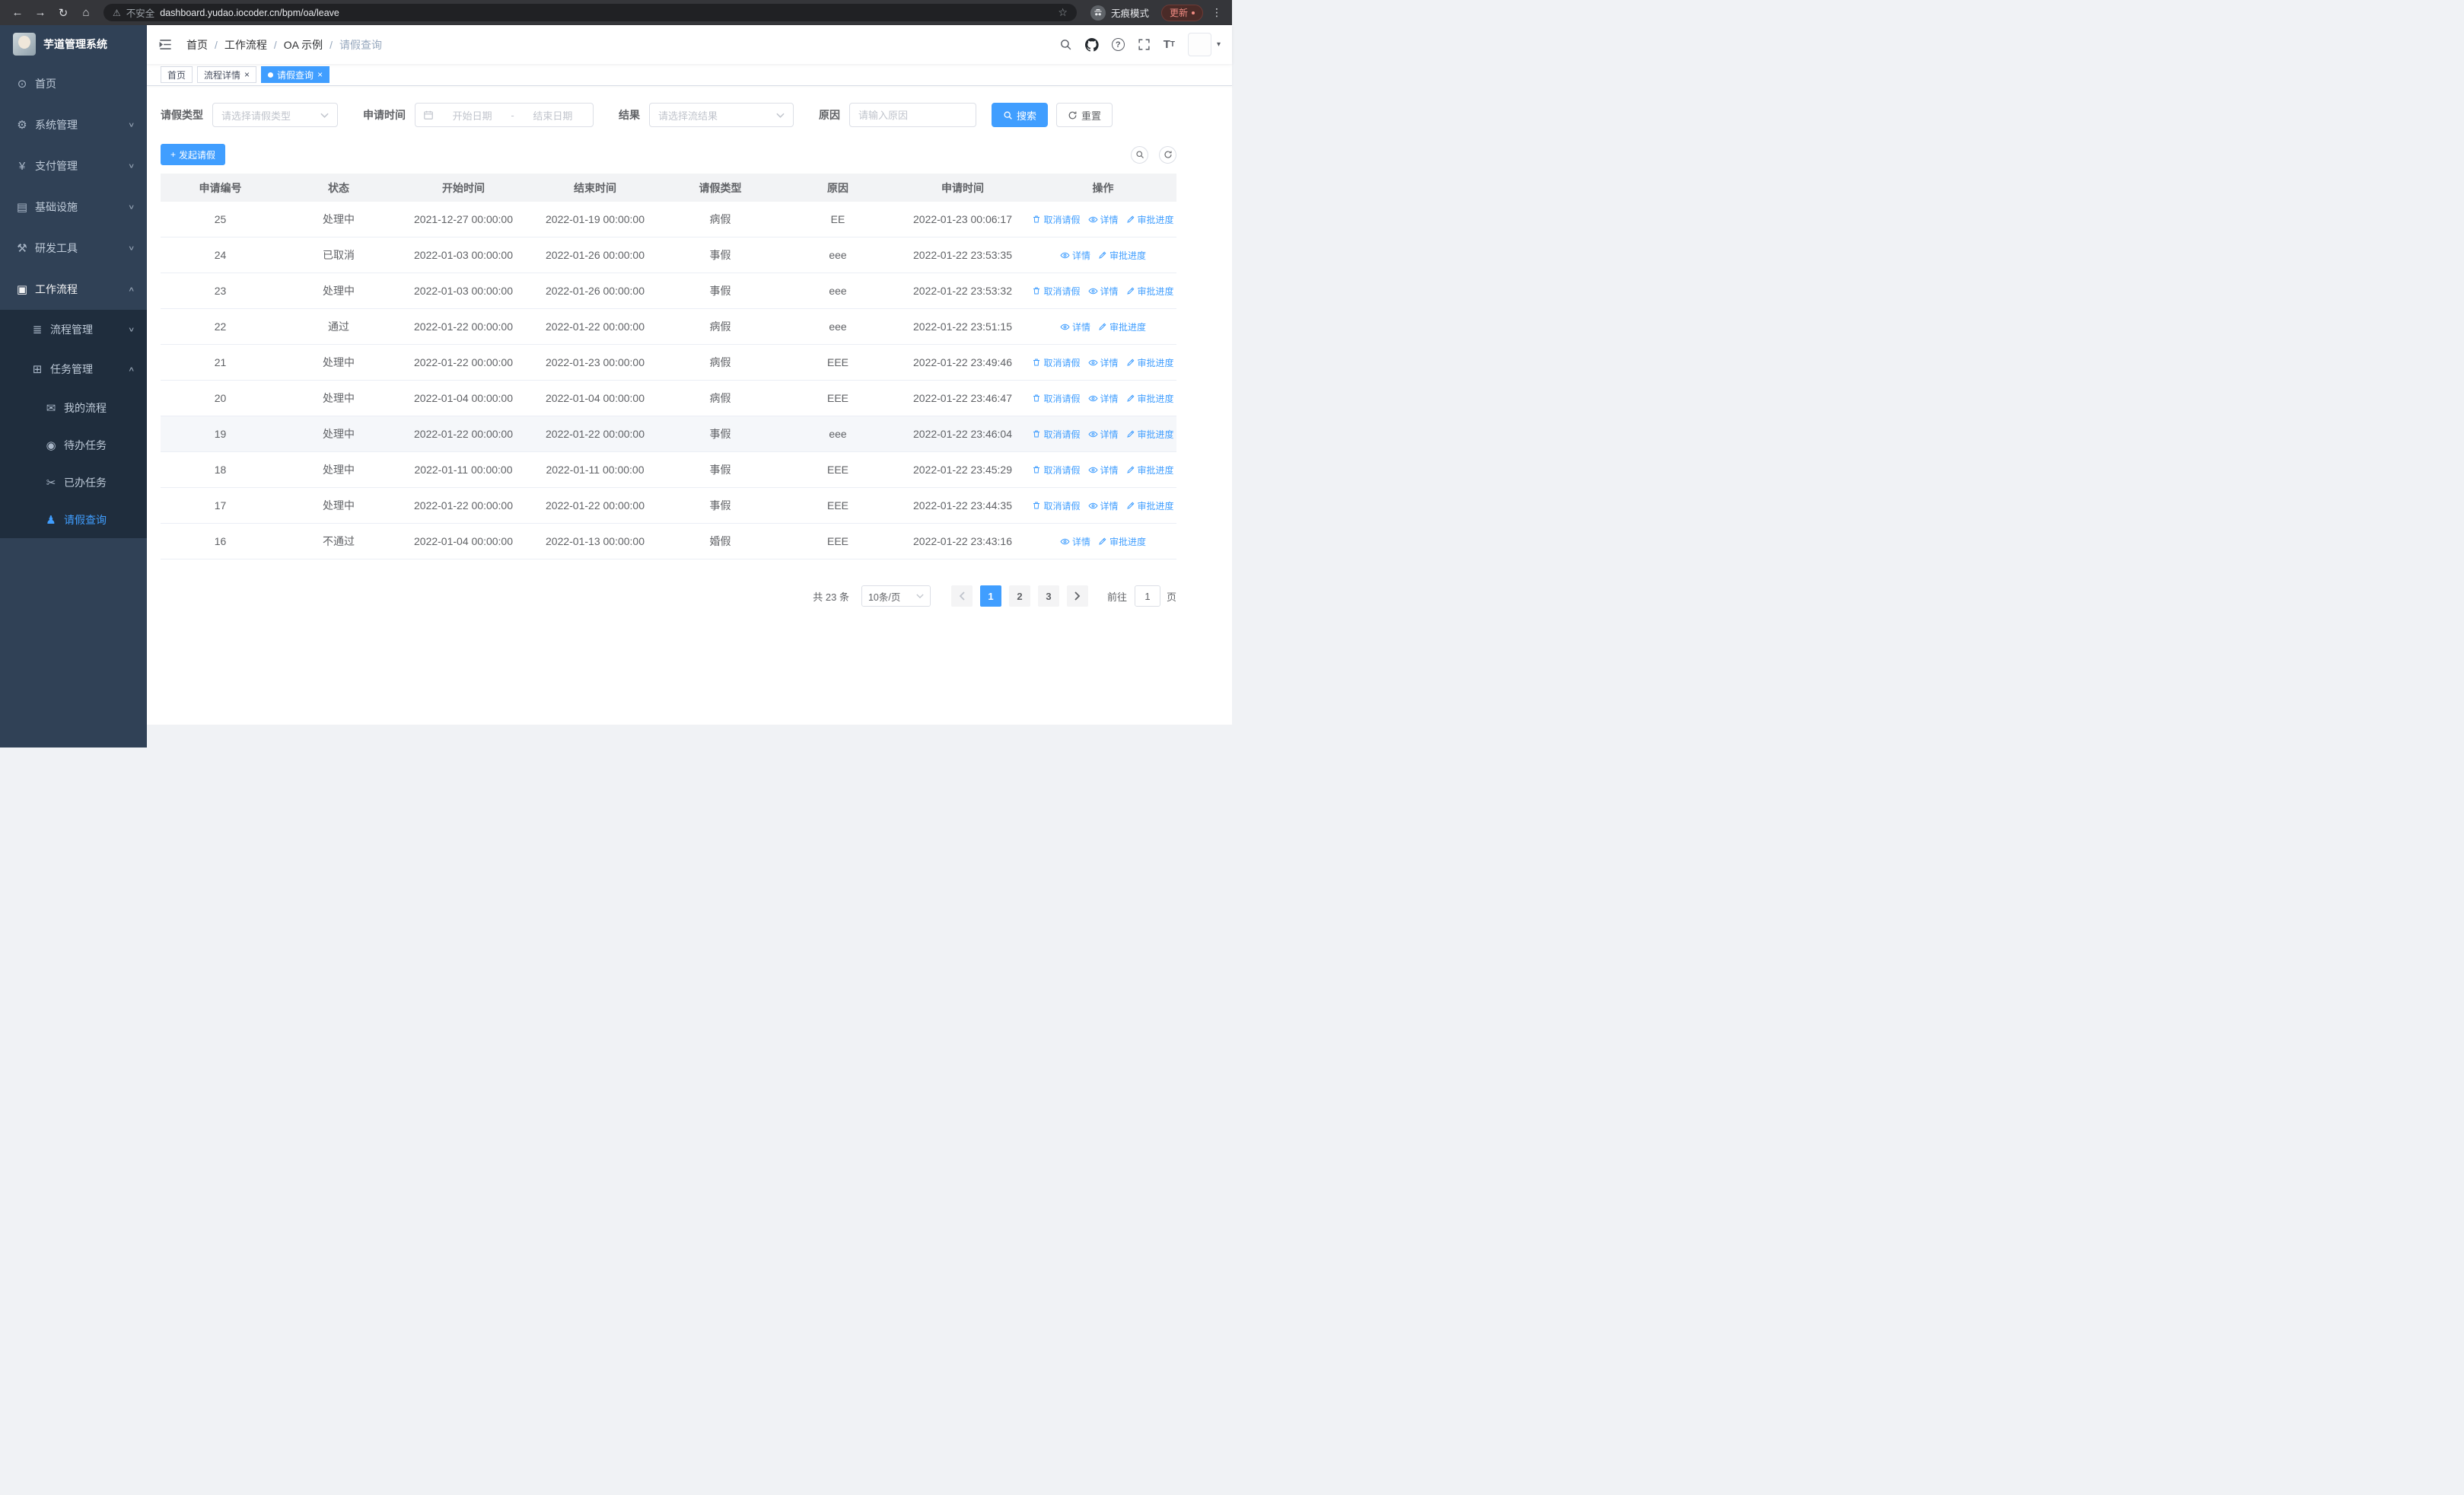 The image size is (2464, 1495). What do you see at coordinates (472, 116) in the screenshot?
I see `start-date-placeholder: 开始日期` at bounding box center [472, 116].